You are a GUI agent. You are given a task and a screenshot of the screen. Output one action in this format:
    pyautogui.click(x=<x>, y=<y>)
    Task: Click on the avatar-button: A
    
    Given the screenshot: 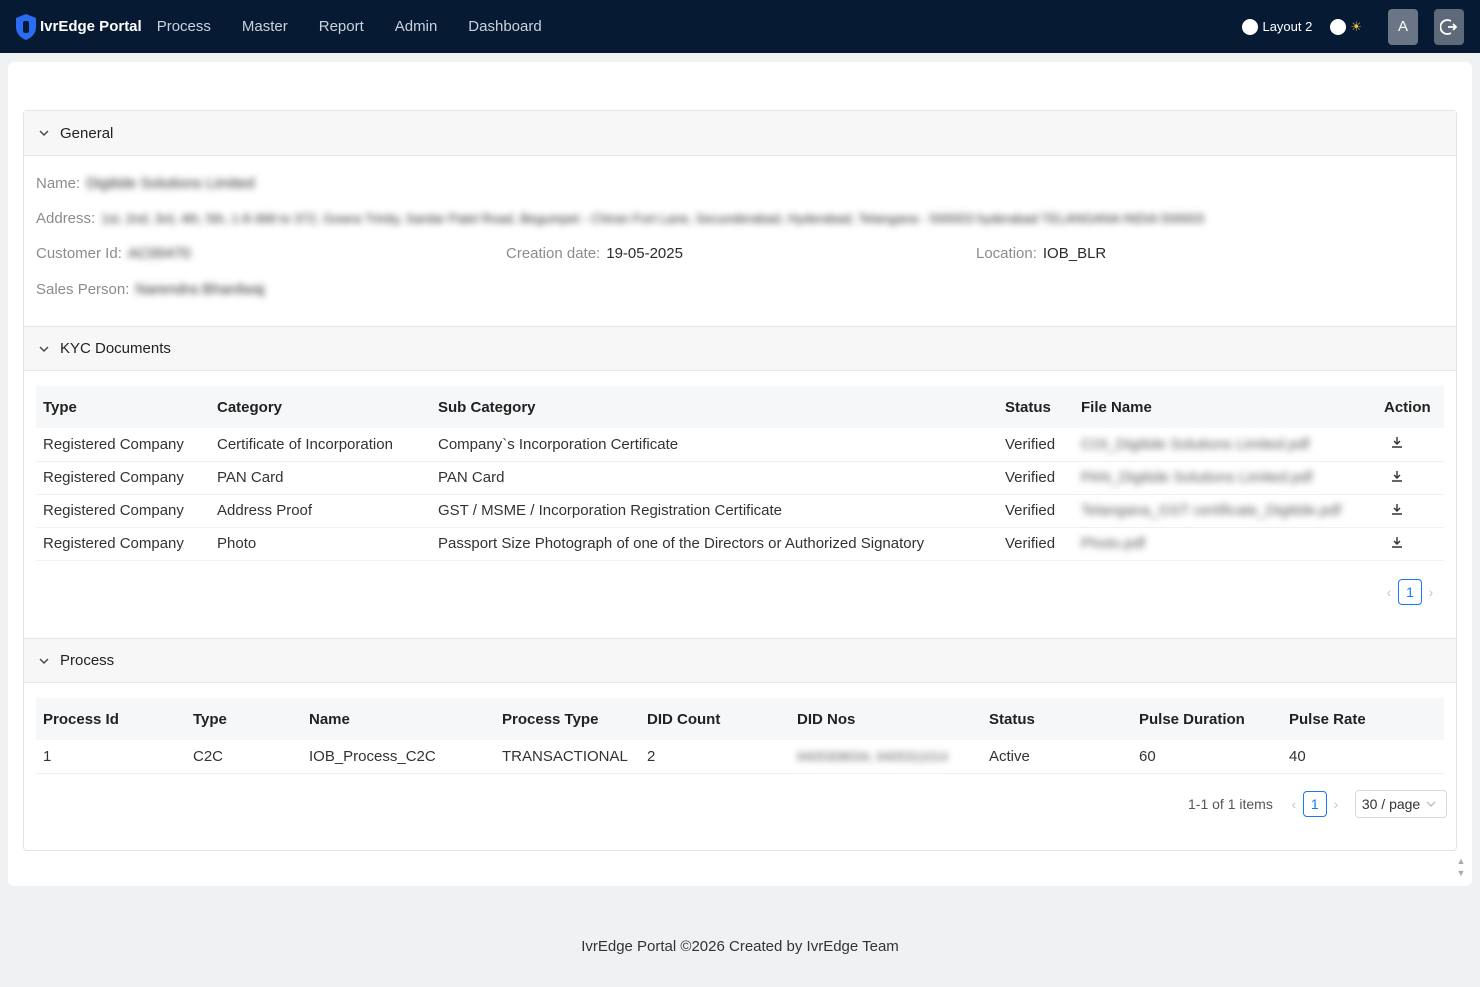 What is the action you would take?
    pyautogui.click(x=1403, y=26)
    